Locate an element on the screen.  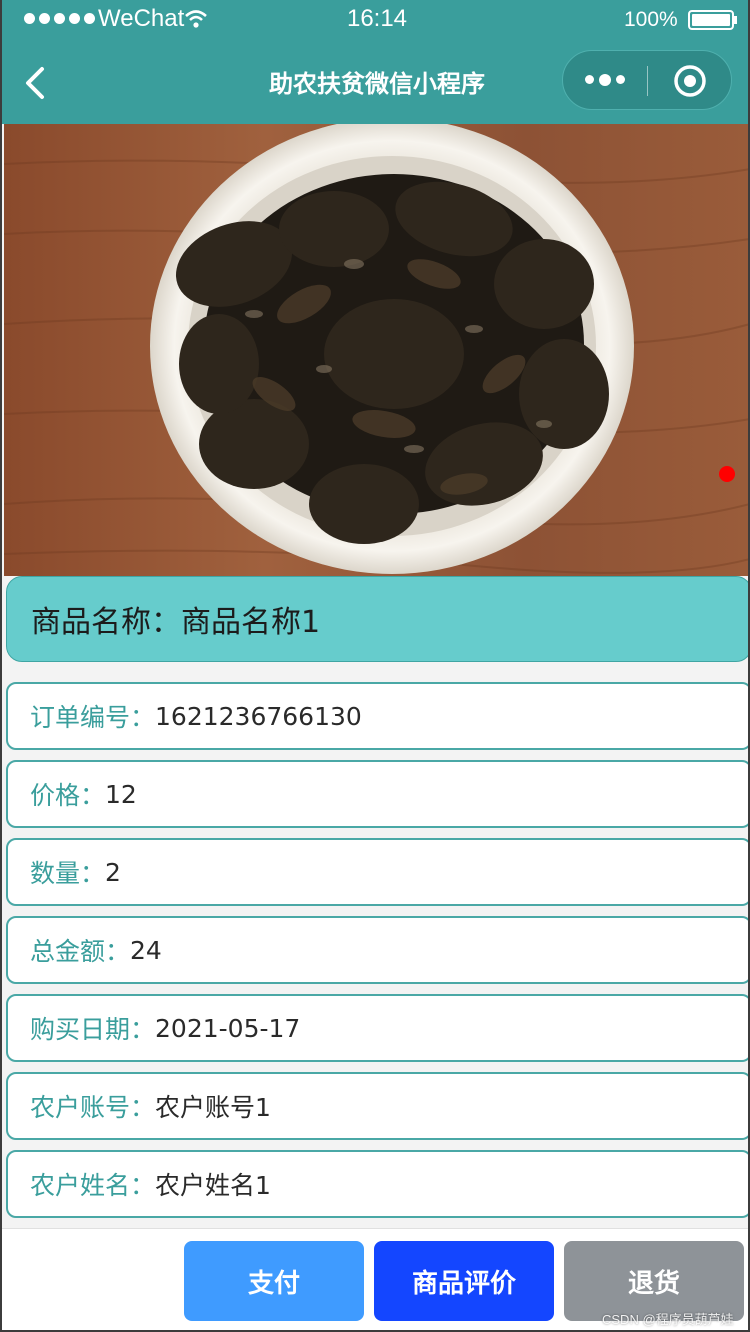
field-value: 2 is located at coordinates (113, 872).